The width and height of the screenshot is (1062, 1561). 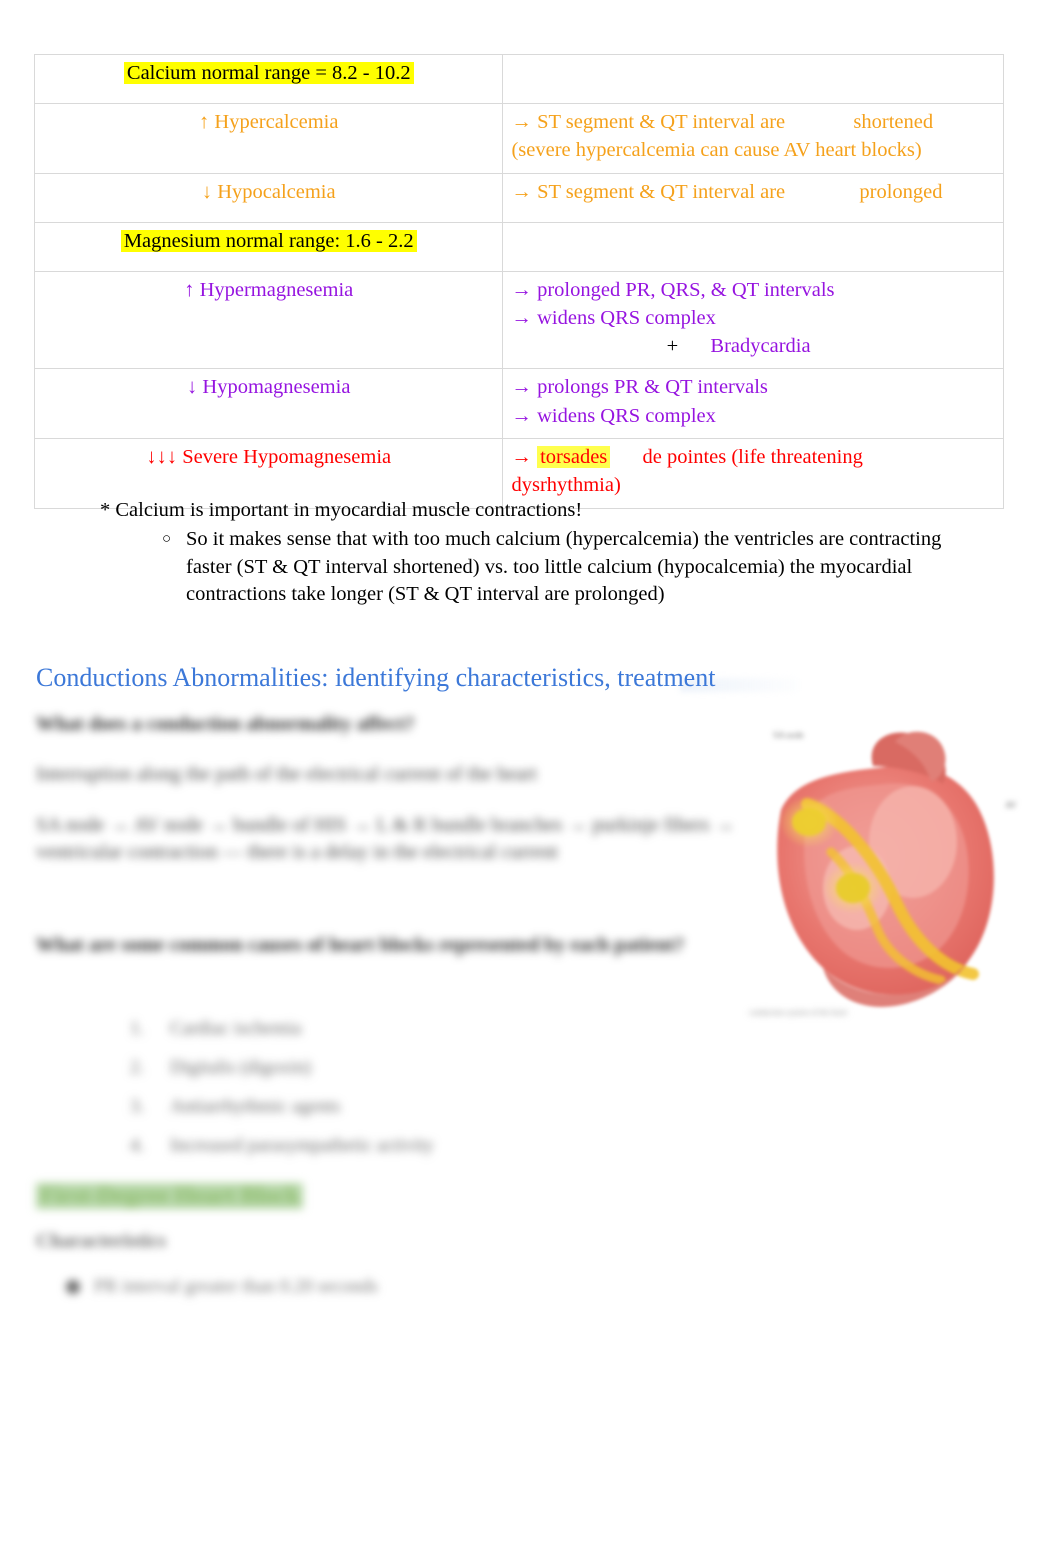 I want to click on plus-glyph: +, so click(x=672, y=346).